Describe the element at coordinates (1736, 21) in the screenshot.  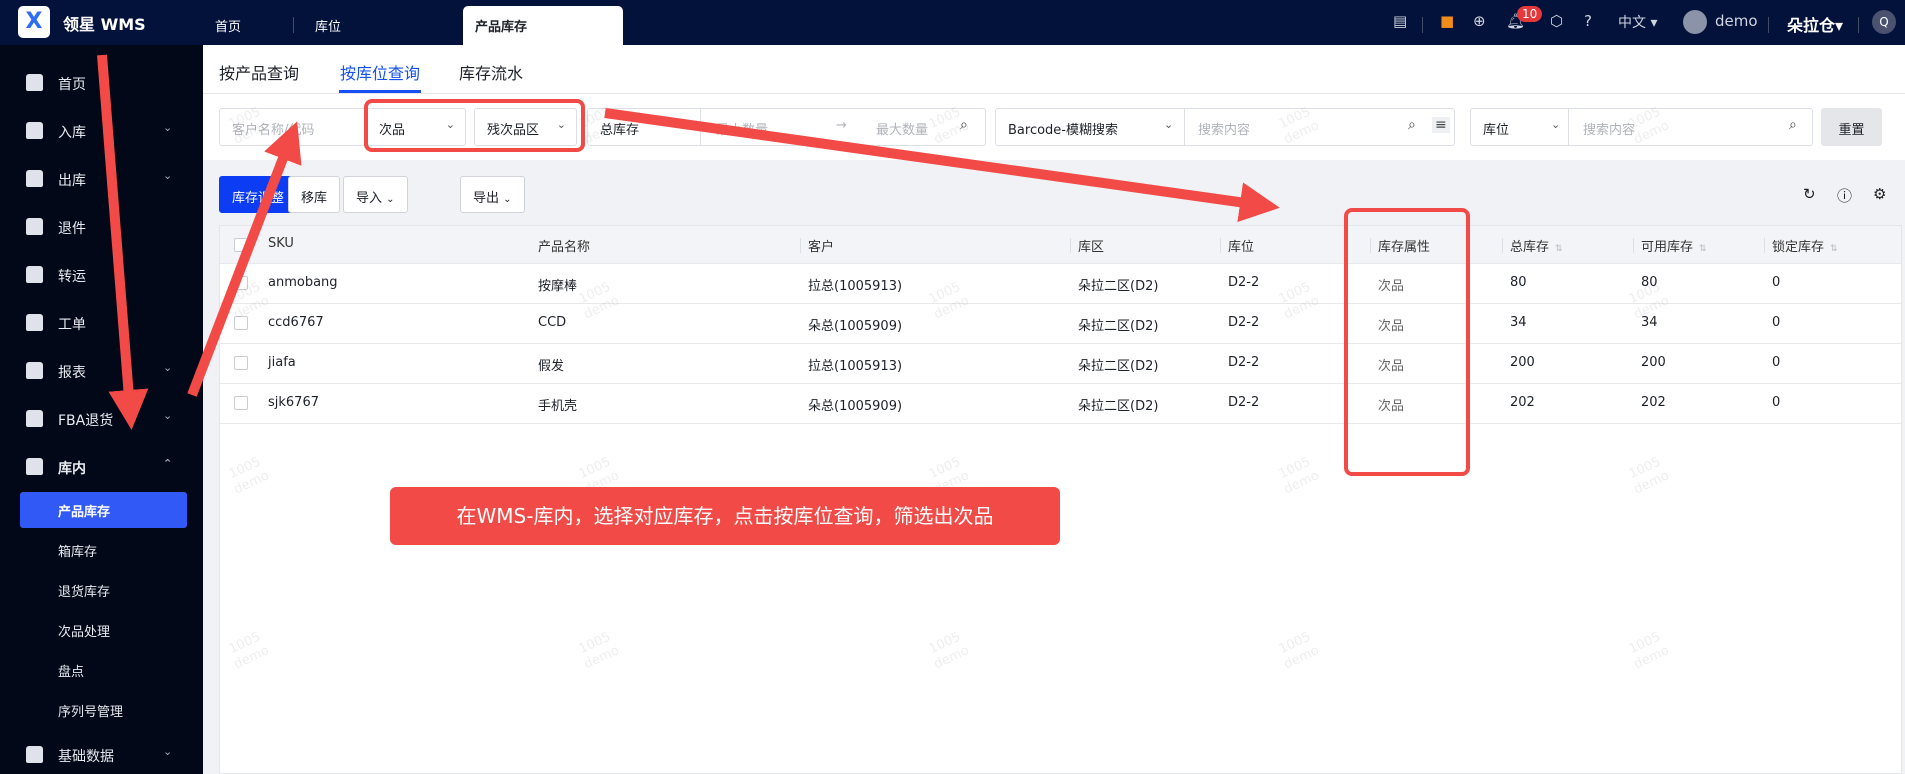
I see `username: demo` at that location.